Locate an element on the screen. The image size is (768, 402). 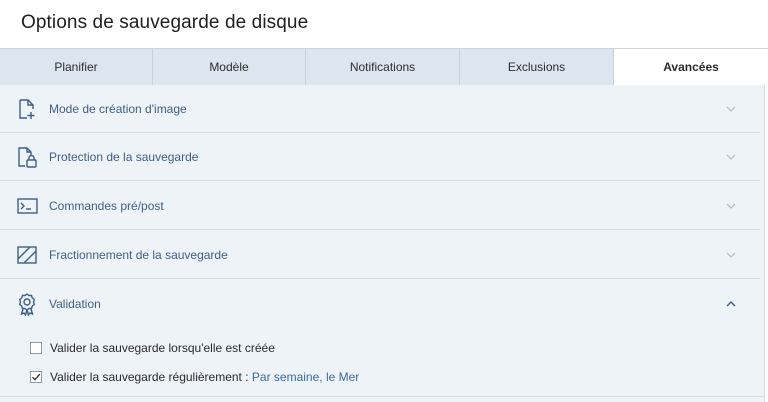
terminal-icon is located at coordinates (27, 206).